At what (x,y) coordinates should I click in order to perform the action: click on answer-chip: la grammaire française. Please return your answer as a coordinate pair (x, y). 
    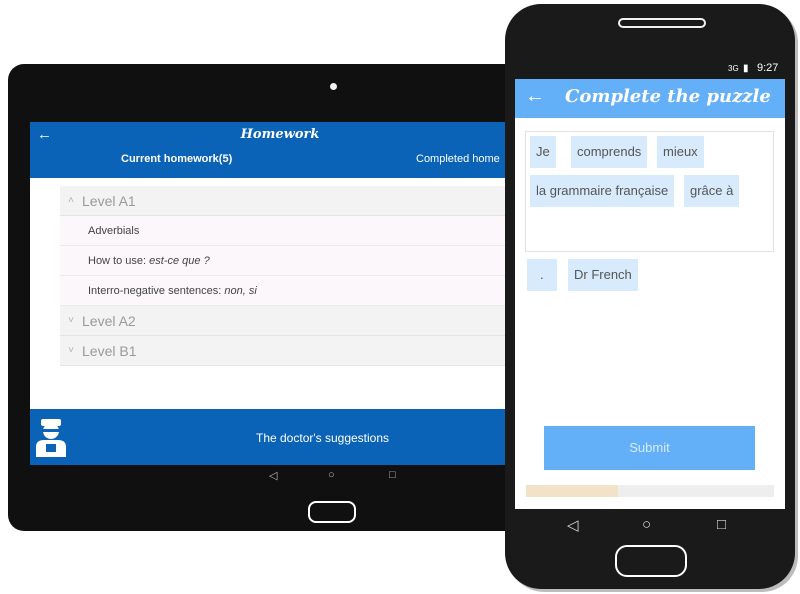
    Looking at the image, I should click on (602, 191).